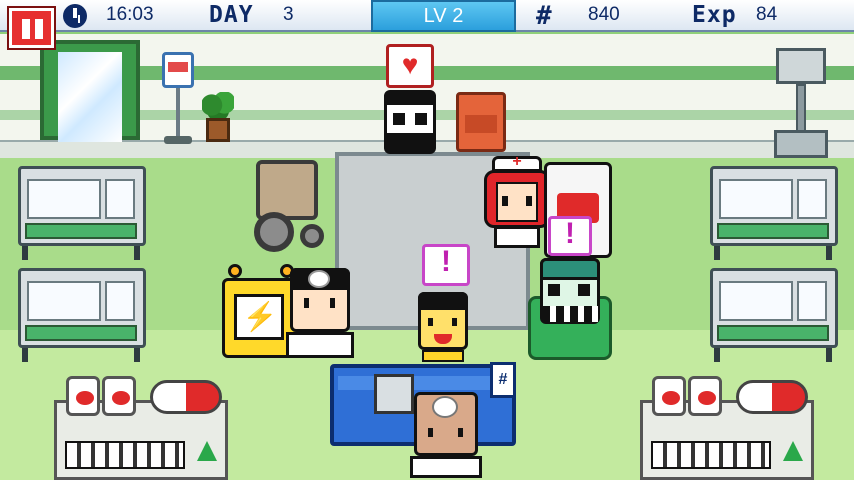  What do you see at coordinates (443, 328) in the screenshot?
I see `waiting-patient` at bounding box center [443, 328].